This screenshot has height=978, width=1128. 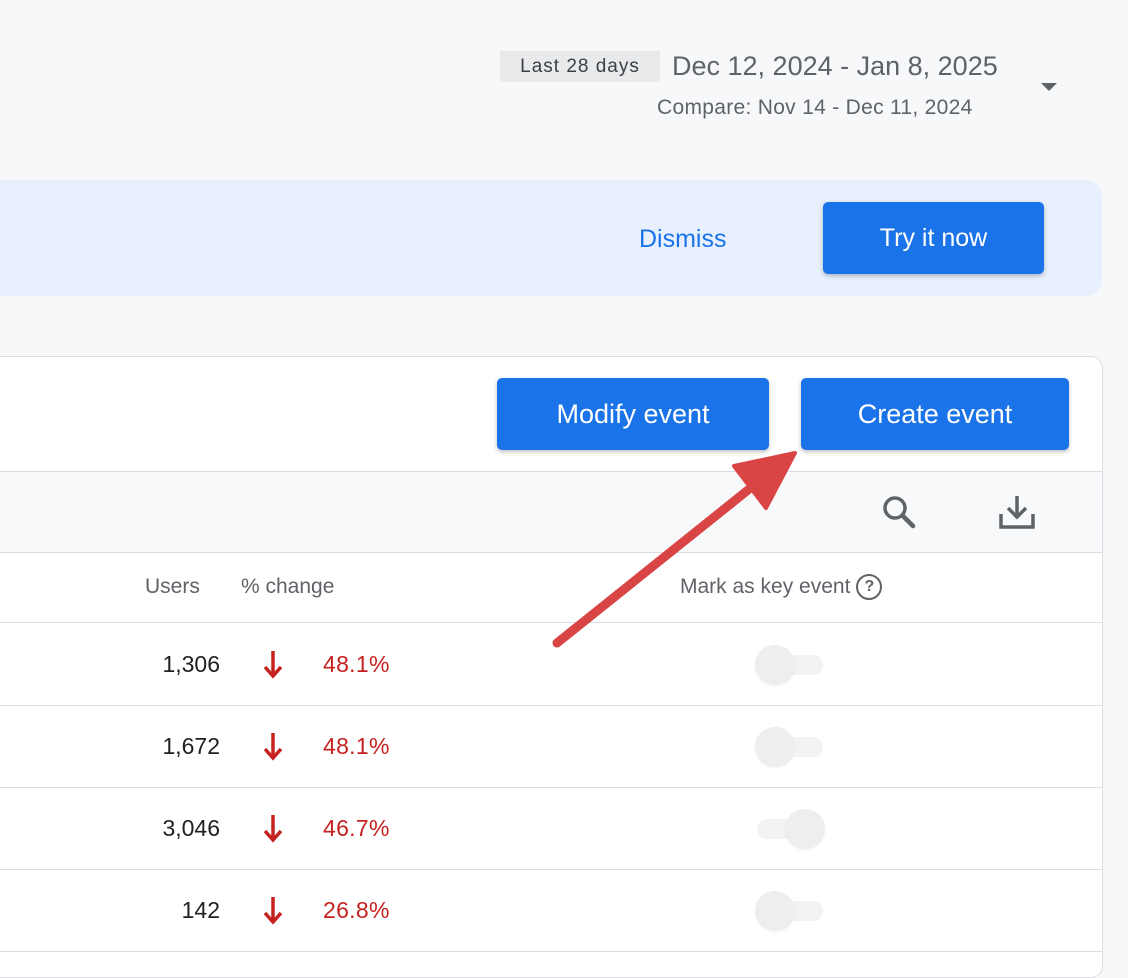 I want to click on date-range-selector: Dec 12, 2024 - Jan 8, 2025, so click(x=835, y=66).